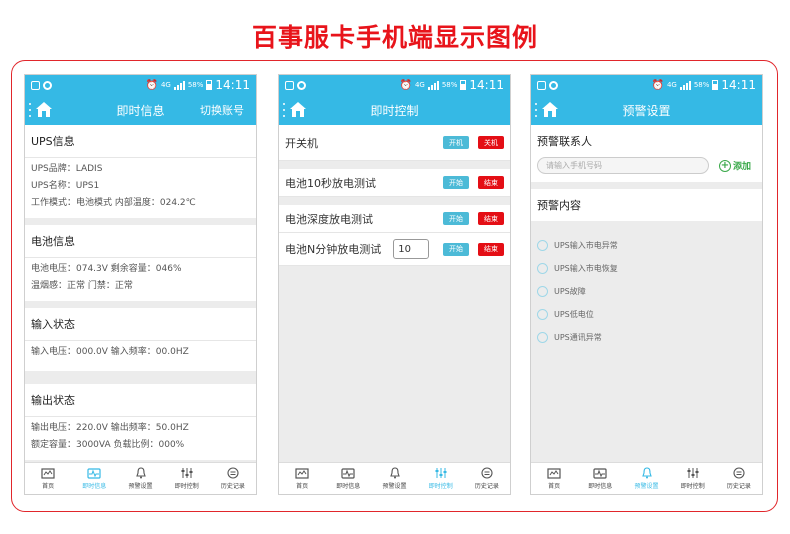  What do you see at coordinates (394, 143) in the screenshot?
I see `power-row: 开关机 开机 关机` at bounding box center [394, 143].